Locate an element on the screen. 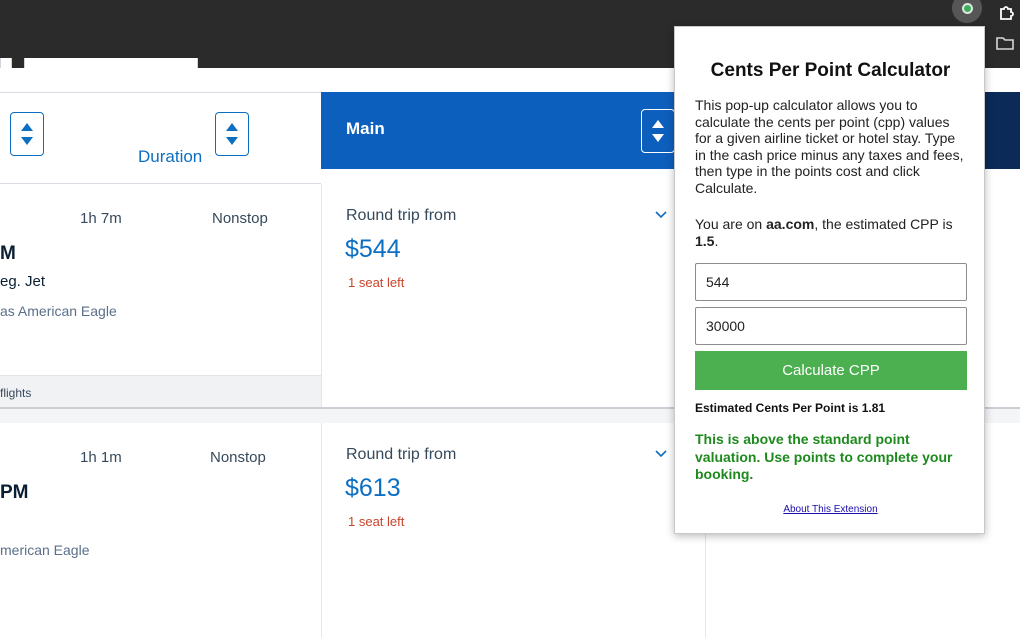 This screenshot has width=1020, height=638. site-middle: , the estimated CPP is is located at coordinates (883, 224).